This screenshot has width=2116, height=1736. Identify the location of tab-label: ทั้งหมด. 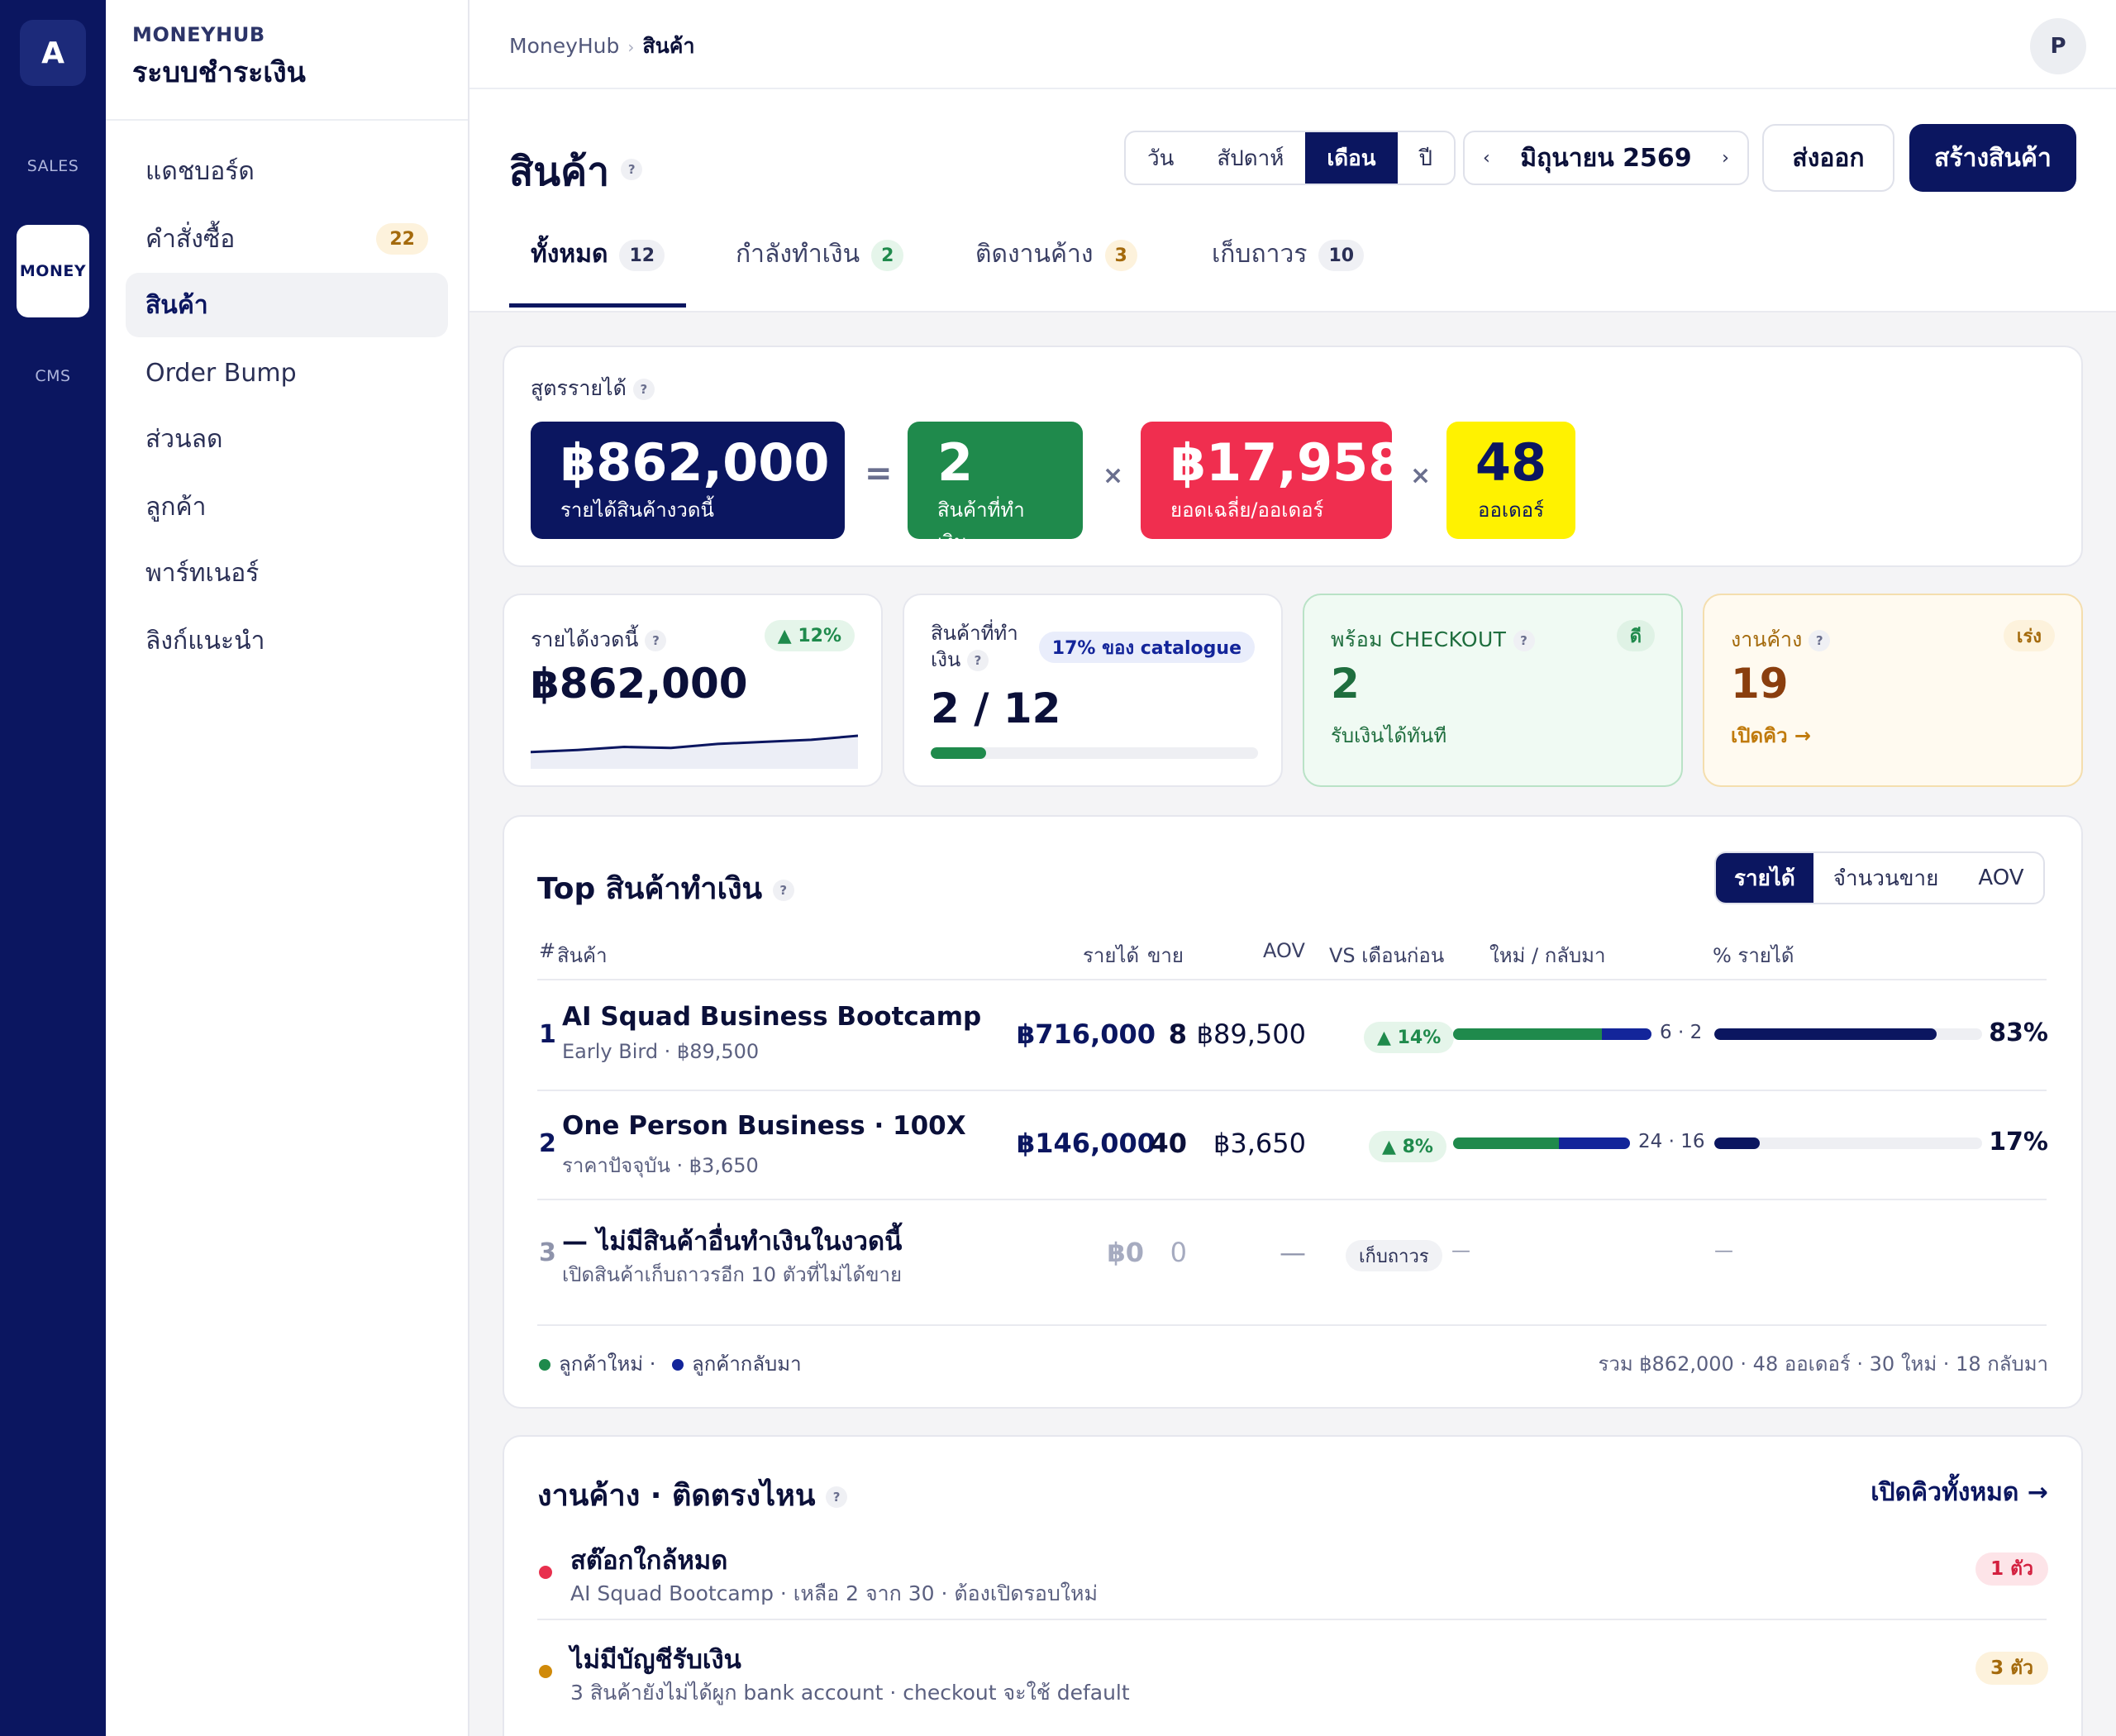
(569, 254).